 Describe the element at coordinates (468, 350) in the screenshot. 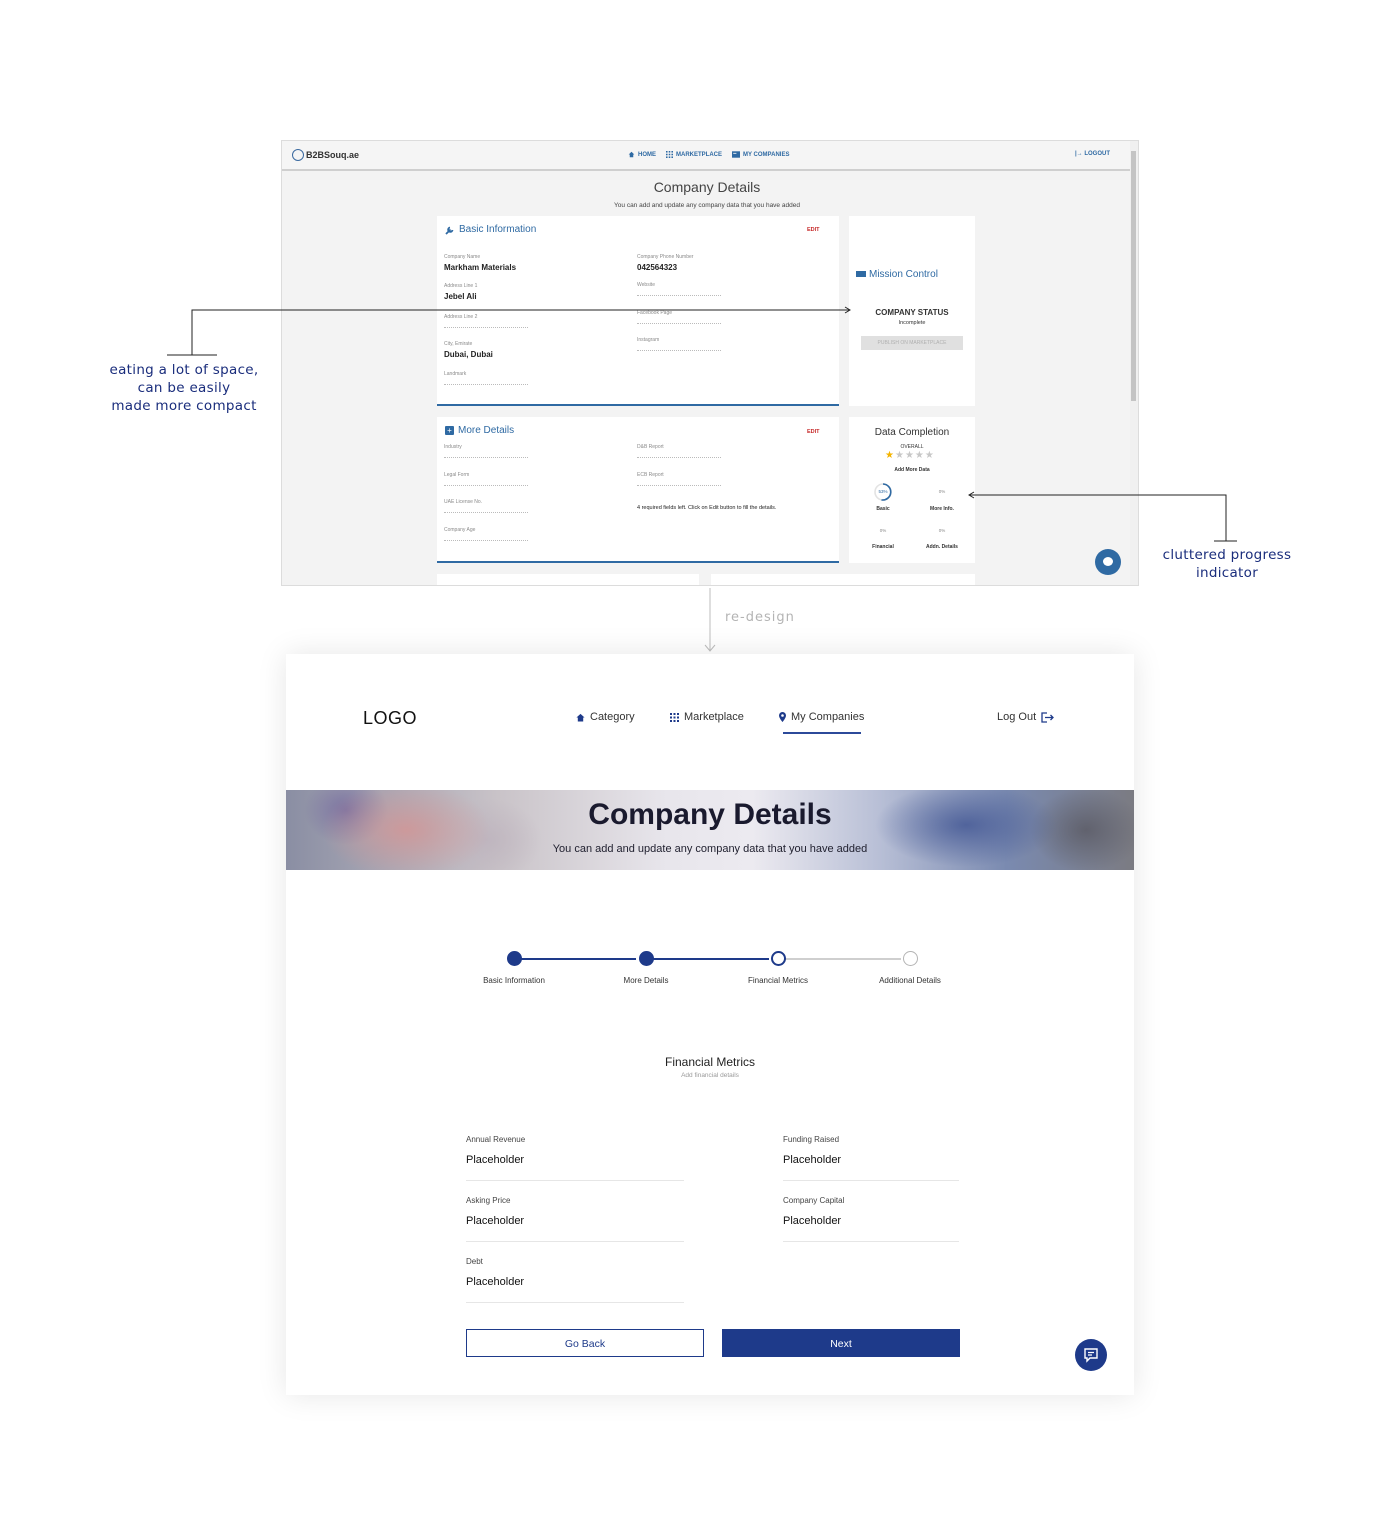

I see `old-field-city: City, Emirate Dubai, Dubai` at that location.